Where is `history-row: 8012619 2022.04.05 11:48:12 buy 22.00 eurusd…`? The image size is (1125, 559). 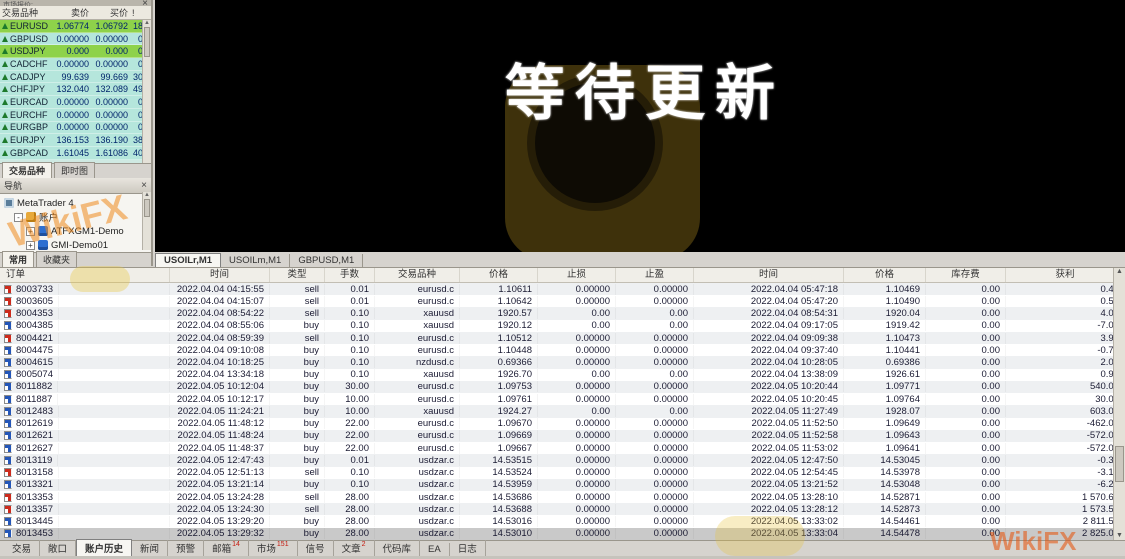
history-row: 8012619 2022.04.05 11:48:12 buy 22.00 eurusd… is located at coordinates (562, 423).